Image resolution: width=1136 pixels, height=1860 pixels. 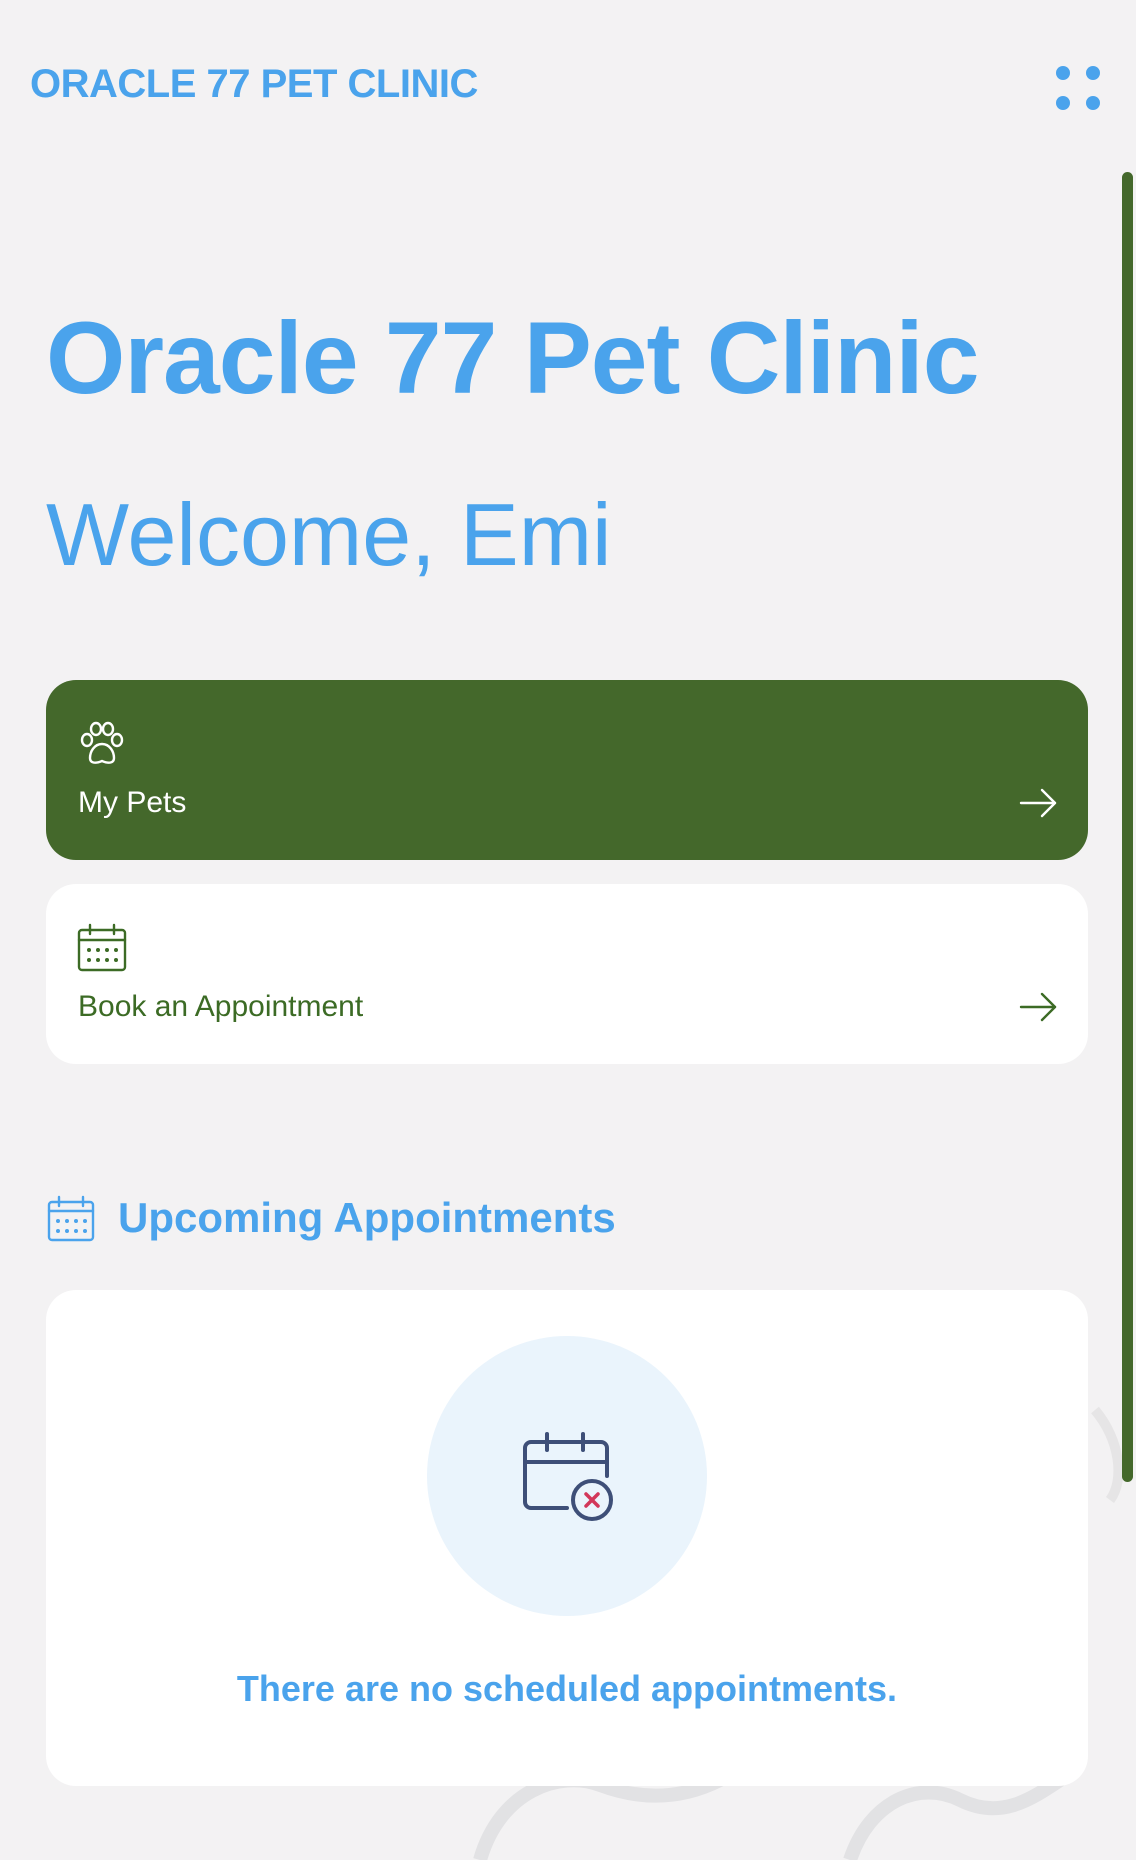 What do you see at coordinates (567, 1688) in the screenshot?
I see `empty-state-message: There are no scheduled appointments.` at bounding box center [567, 1688].